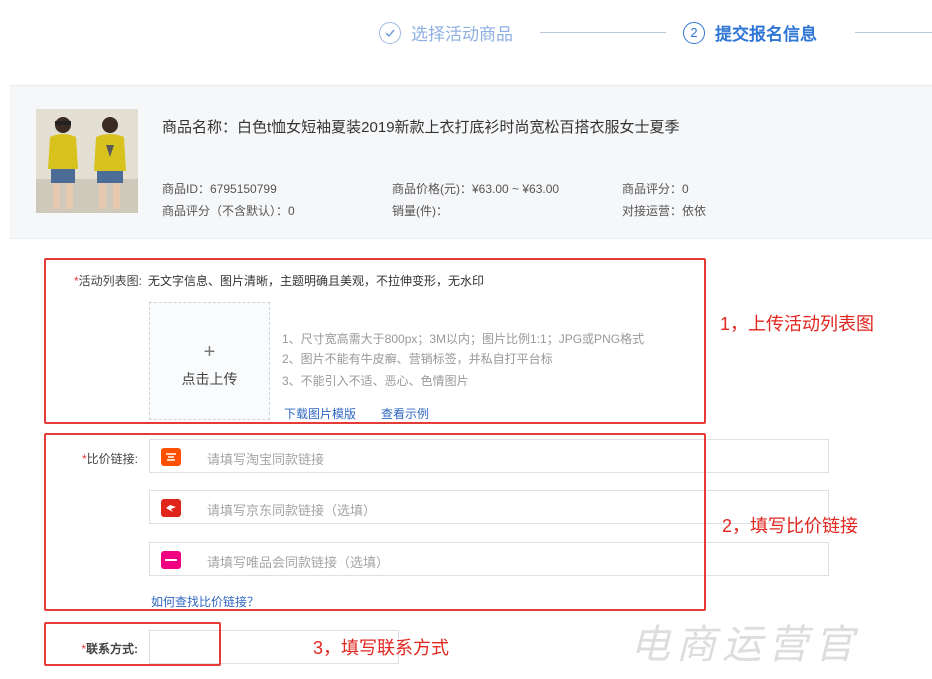 The image size is (932, 679). Describe the element at coordinates (420, 211) in the screenshot. I see `product-sales: 销量(件)：` at that location.